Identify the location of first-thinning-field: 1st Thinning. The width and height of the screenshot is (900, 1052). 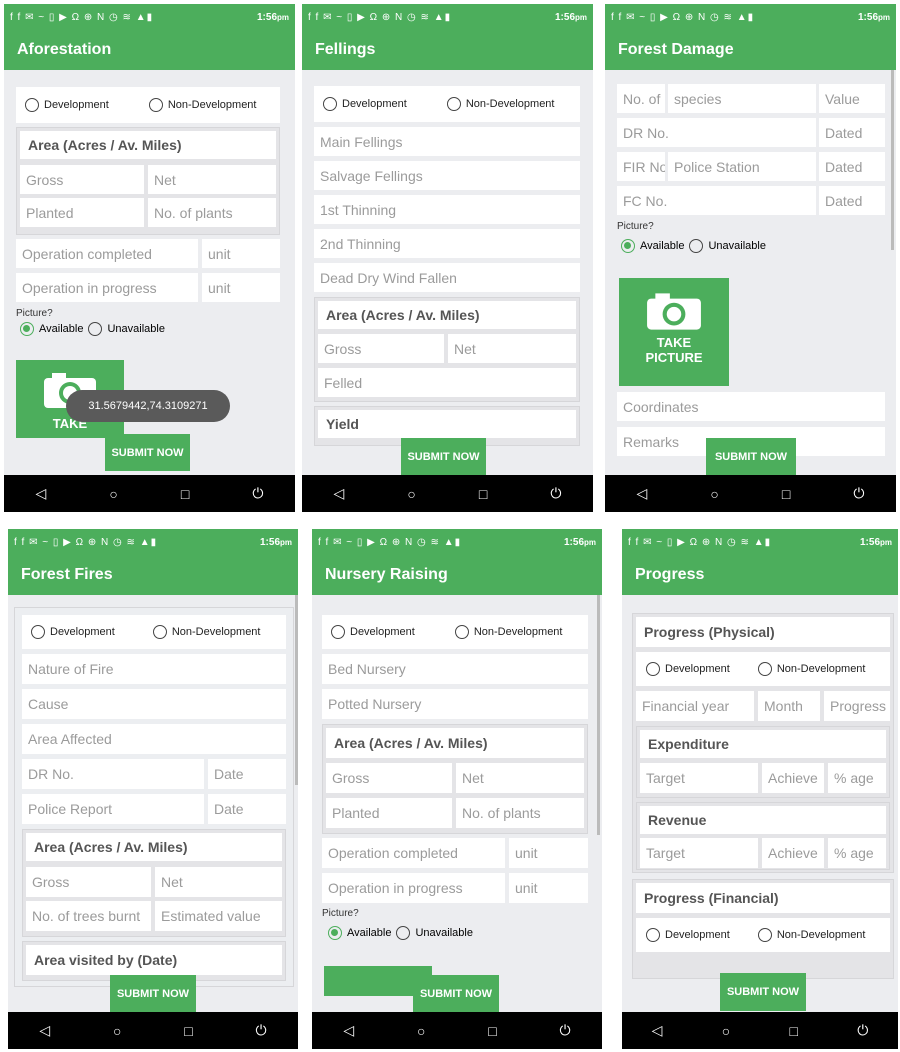
(447, 209).